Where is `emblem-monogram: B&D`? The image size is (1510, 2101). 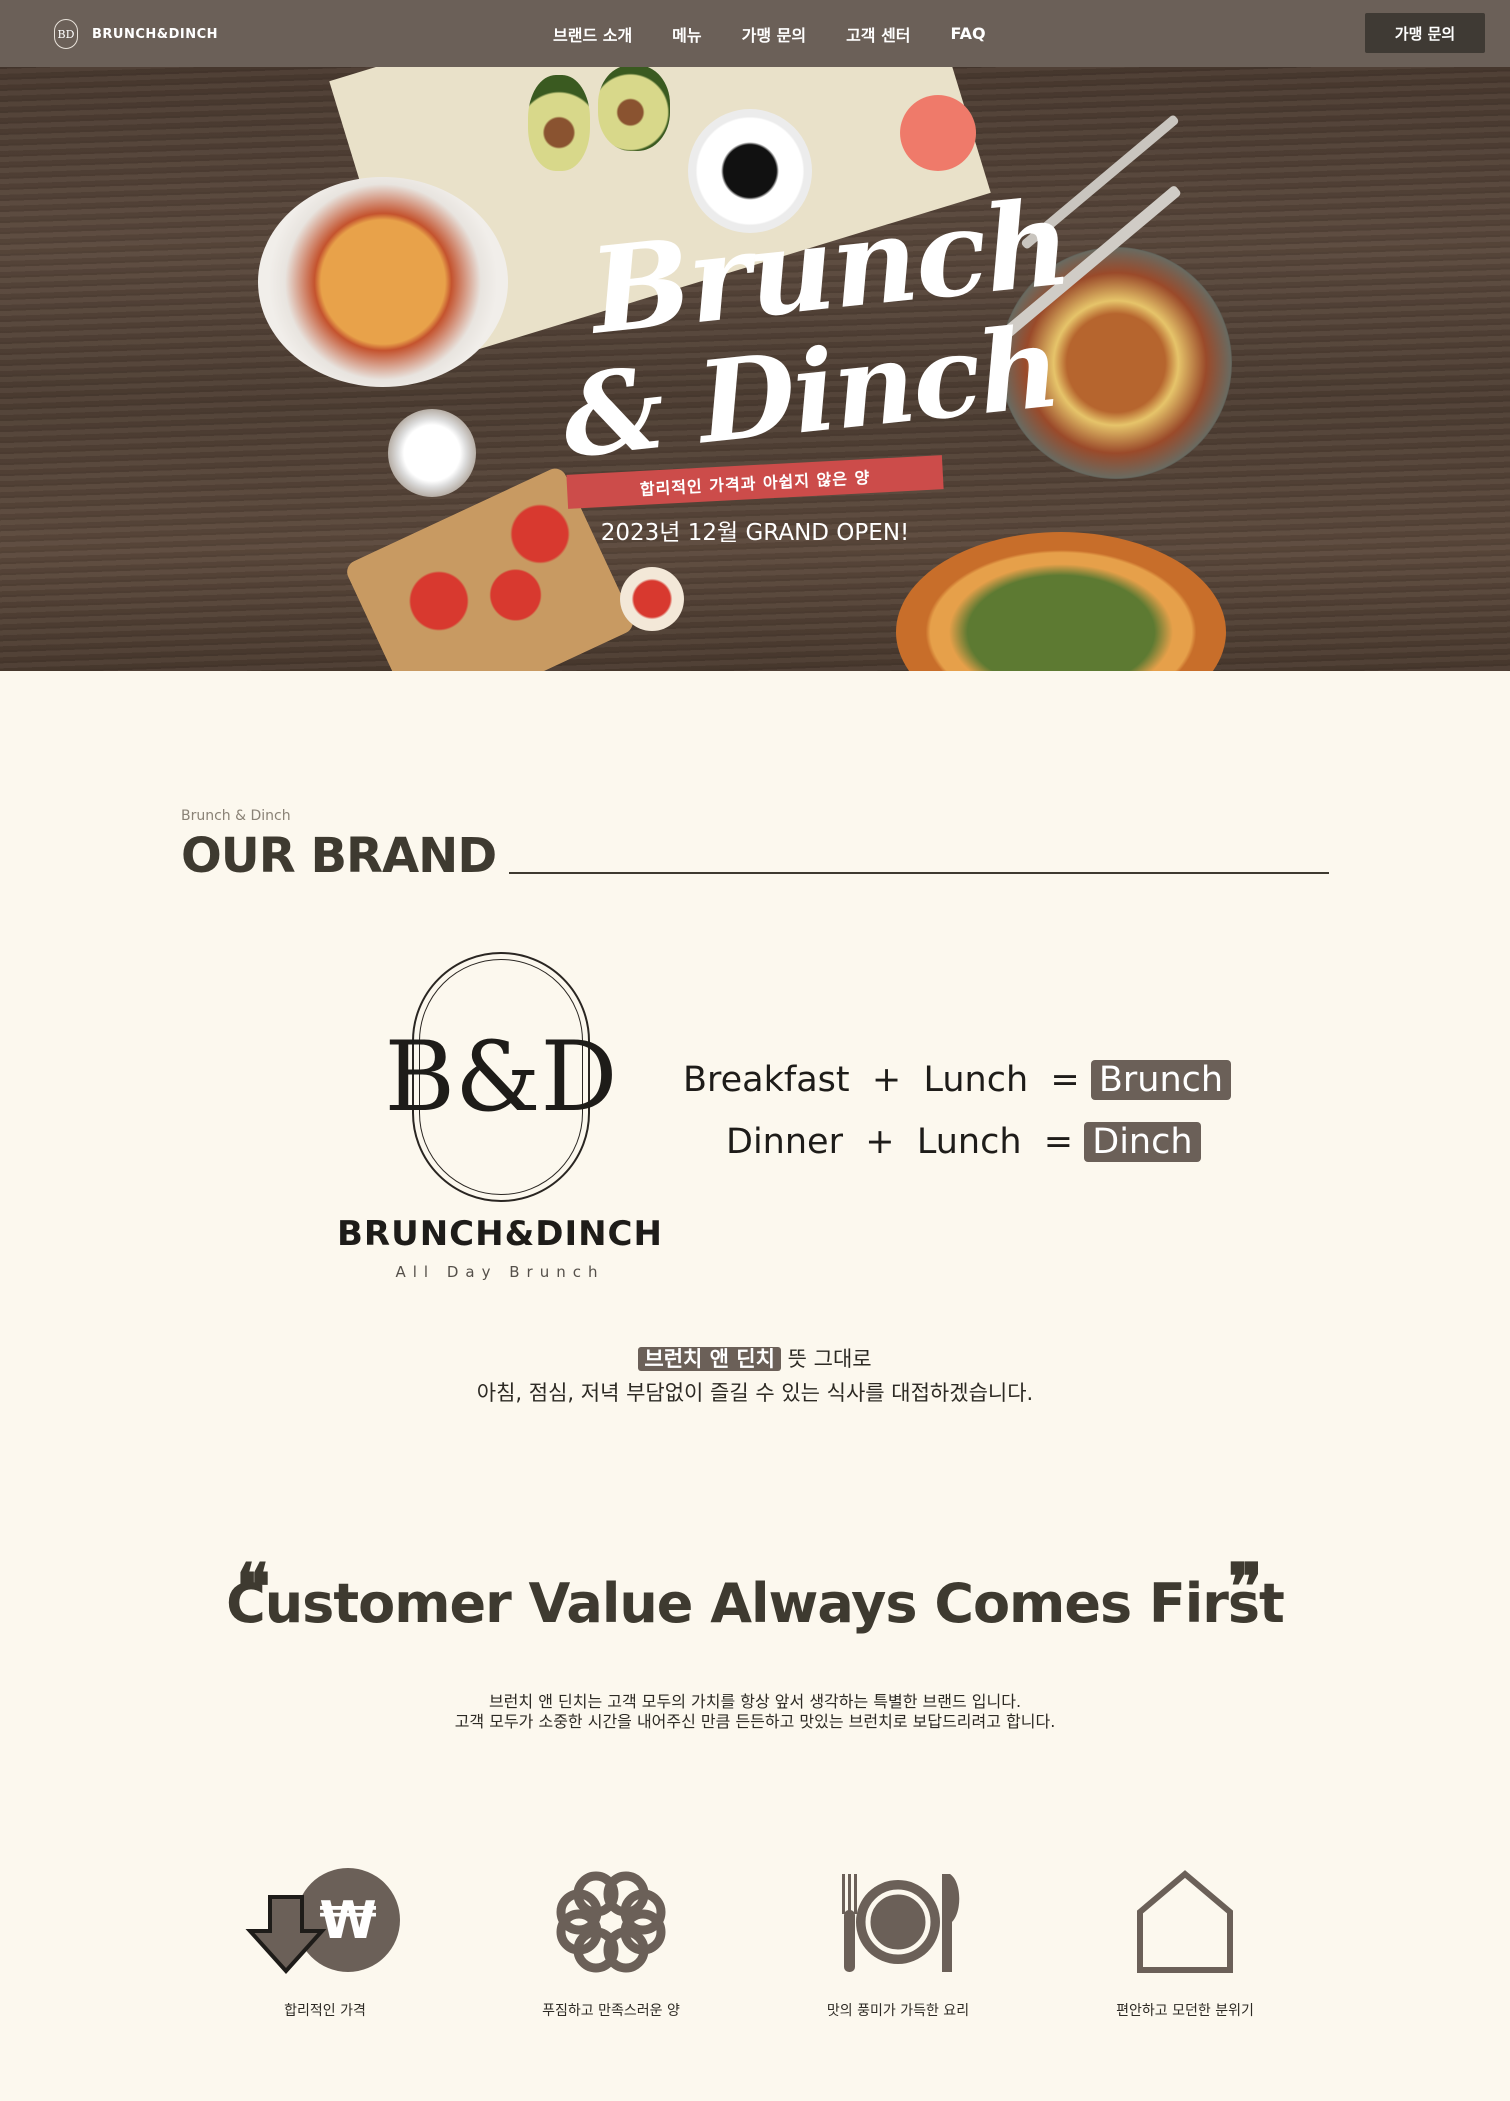
emblem-monogram: B&D is located at coordinates (501, 1077).